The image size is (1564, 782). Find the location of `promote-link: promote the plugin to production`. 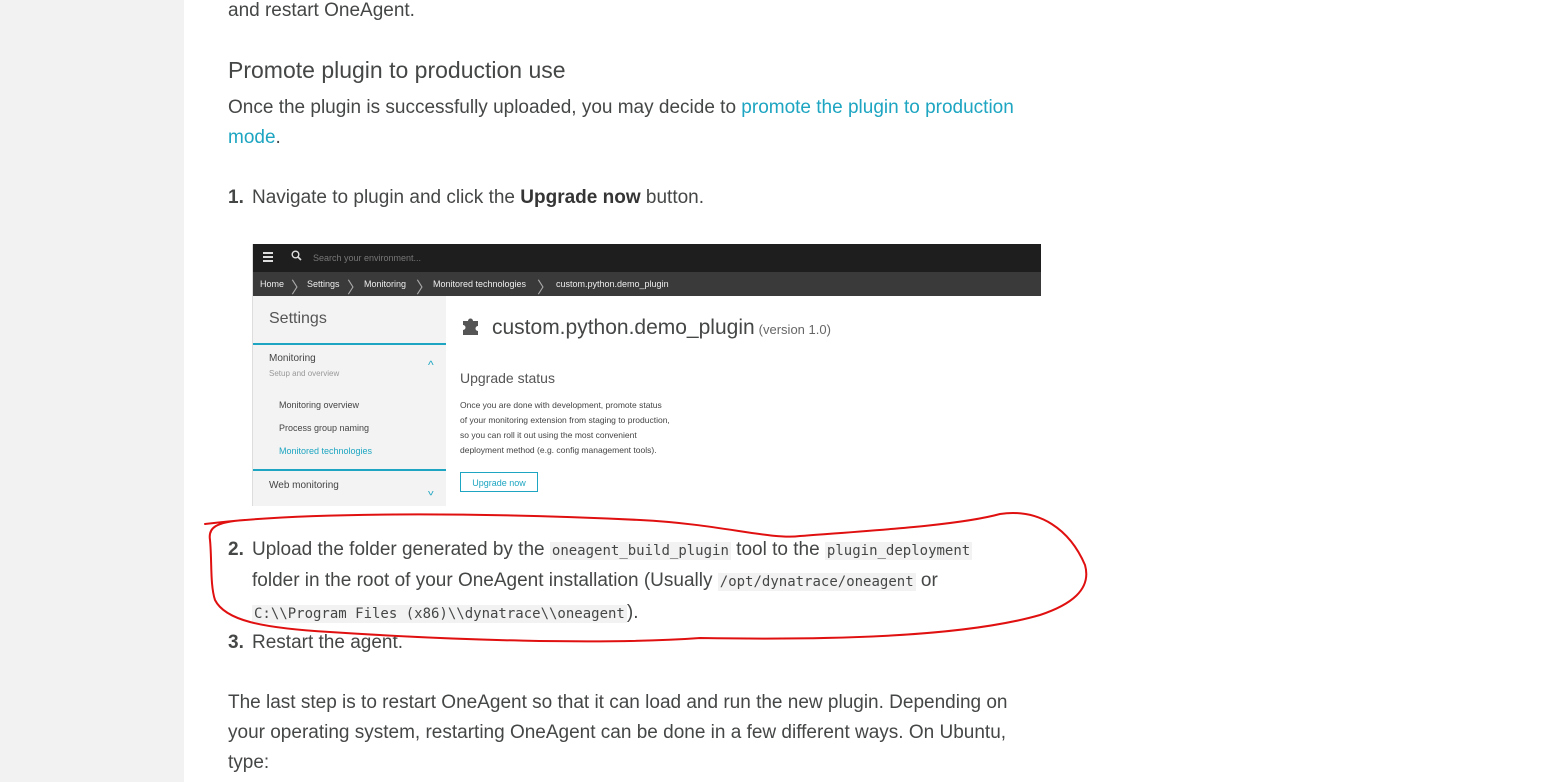

promote-link: promote the plugin to production is located at coordinates (877, 107).